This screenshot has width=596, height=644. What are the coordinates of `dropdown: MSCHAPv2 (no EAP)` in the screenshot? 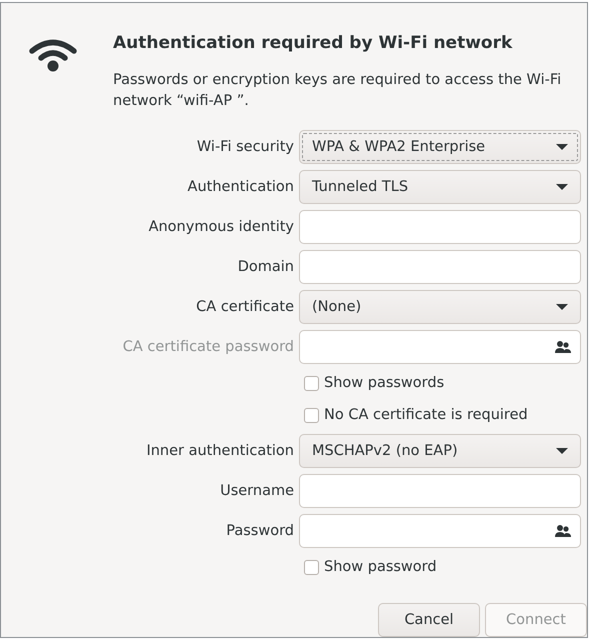 It's located at (440, 451).